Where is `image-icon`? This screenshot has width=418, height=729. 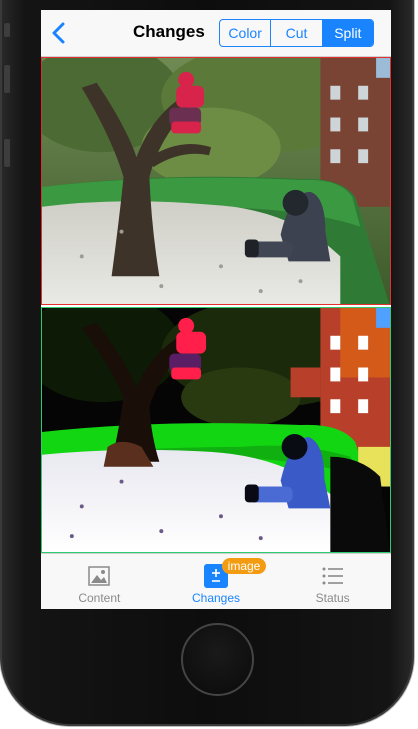
image-icon is located at coordinates (99, 576).